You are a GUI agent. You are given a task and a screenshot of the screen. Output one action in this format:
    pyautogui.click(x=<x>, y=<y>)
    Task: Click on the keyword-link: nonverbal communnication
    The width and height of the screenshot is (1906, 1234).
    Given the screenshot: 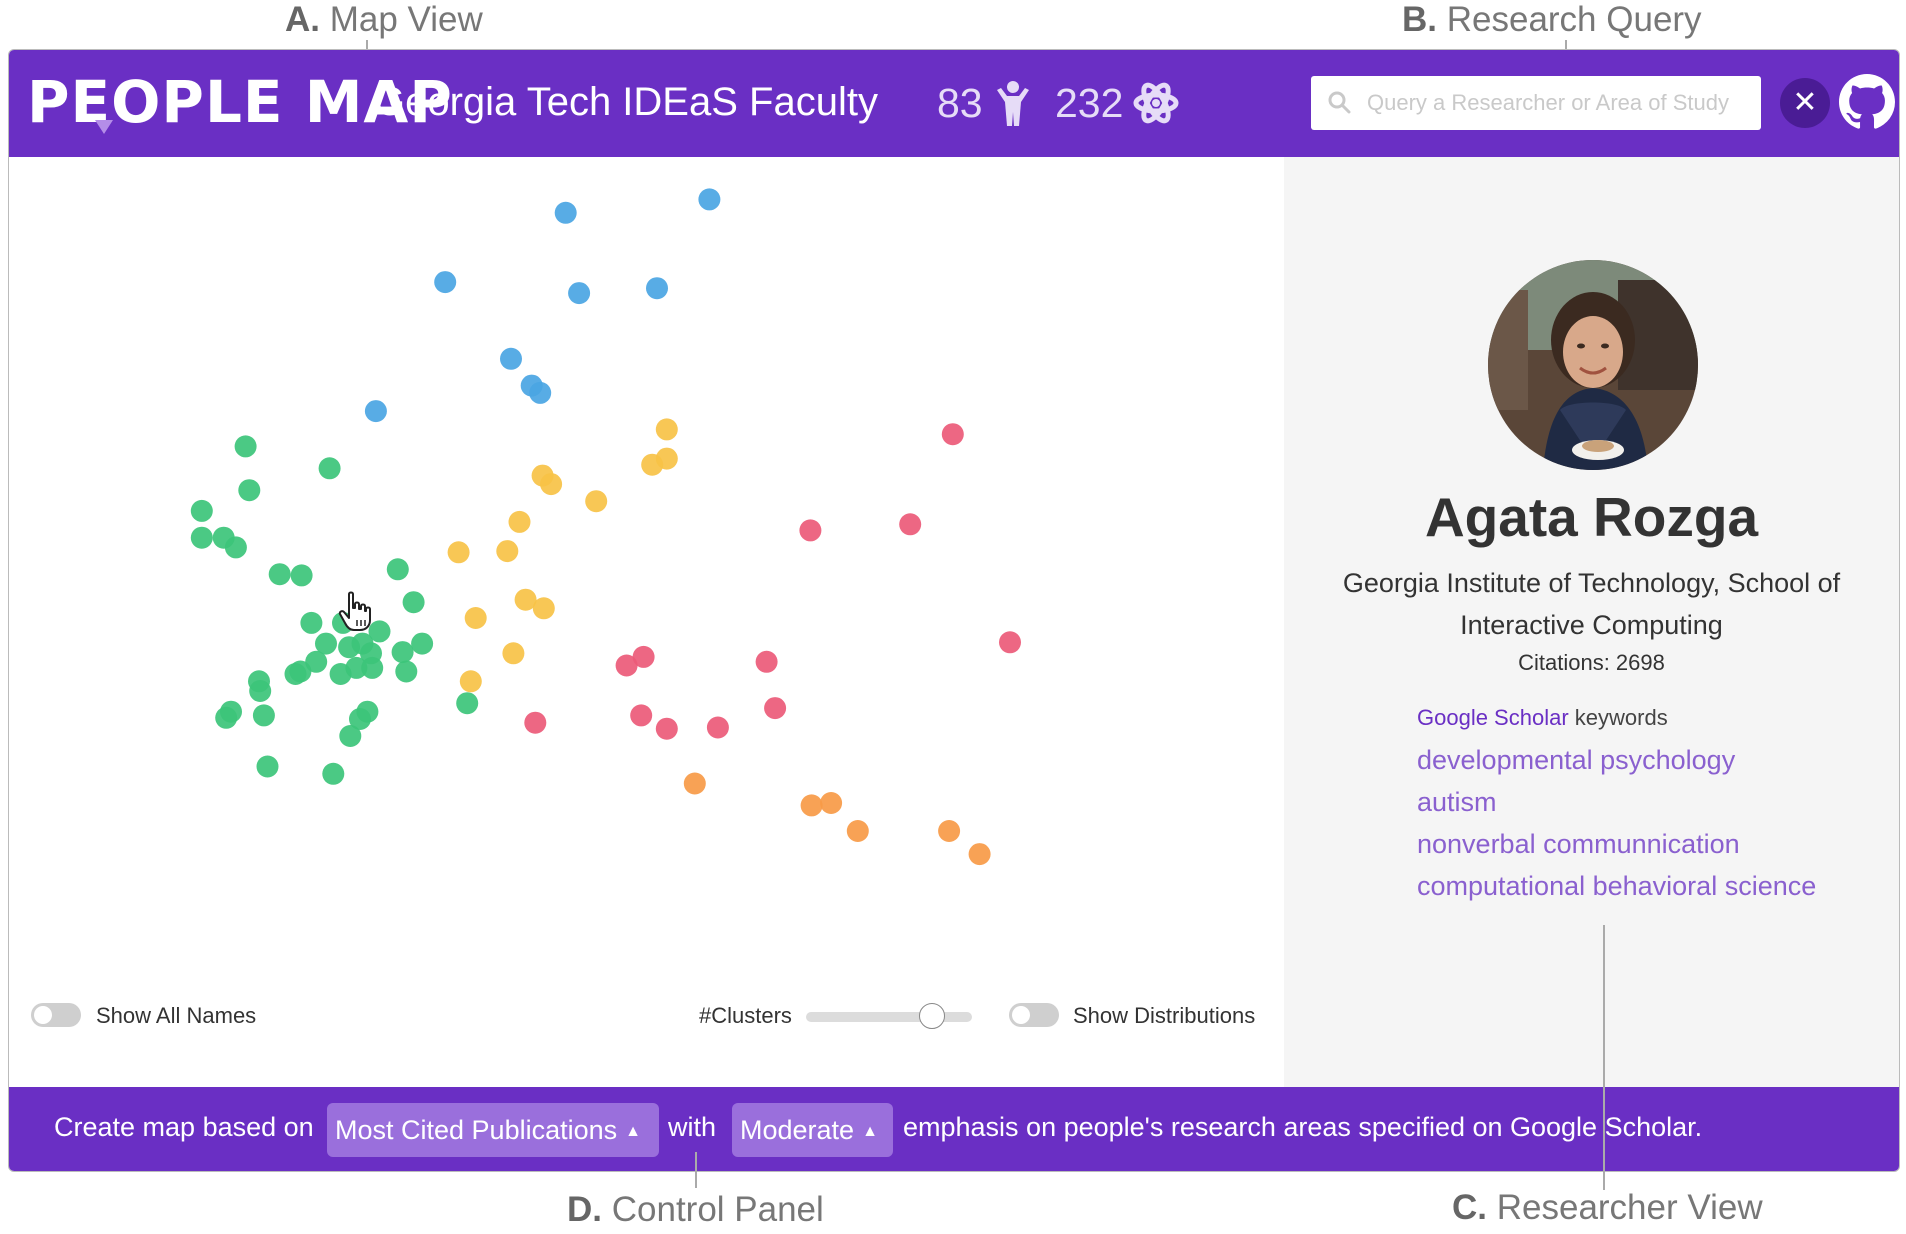 What is the action you would take?
    pyautogui.click(x=1616, y=844)
    